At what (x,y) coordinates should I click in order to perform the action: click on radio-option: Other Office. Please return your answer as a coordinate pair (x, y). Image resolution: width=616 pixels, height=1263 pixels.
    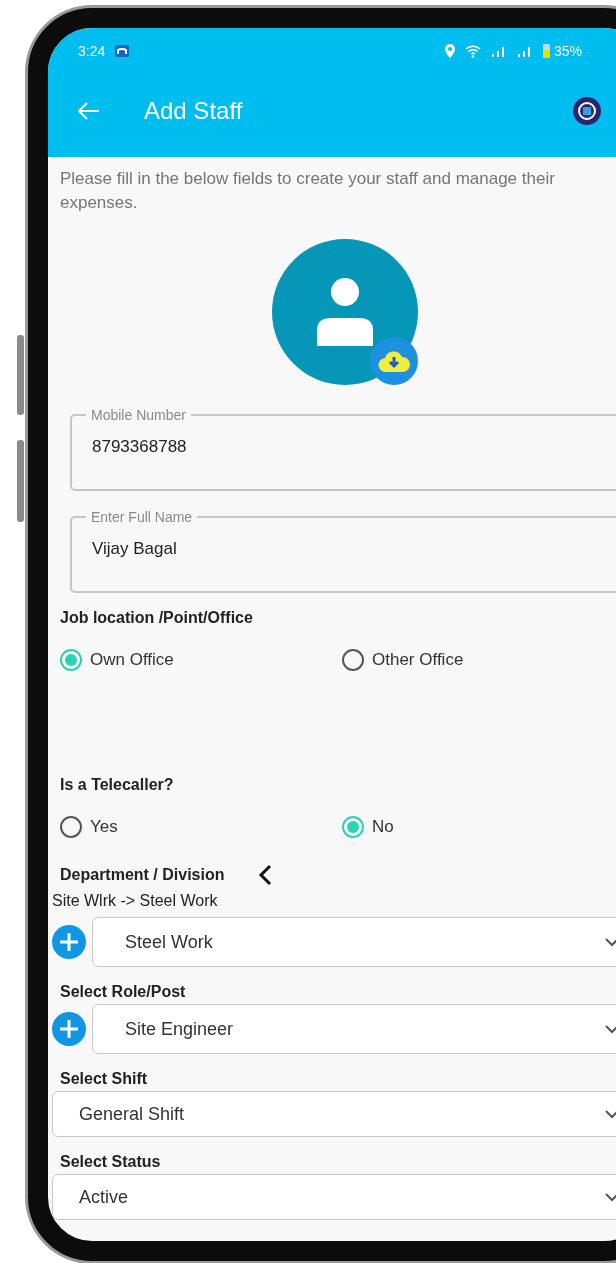
    Looking at the image, I should click on (479, 660).